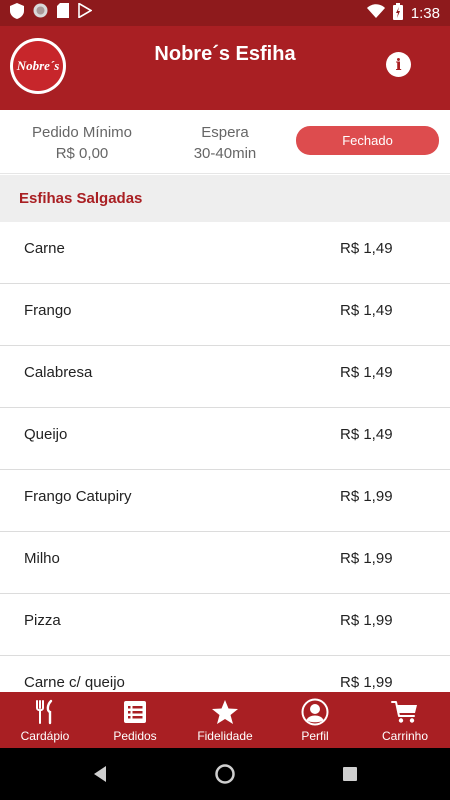 The width and height of the screenshot is (450, 800). What do you see at coordinates (350, 774) in the screenshot?
I see `recents-icon` at bounding box center [350, 774].